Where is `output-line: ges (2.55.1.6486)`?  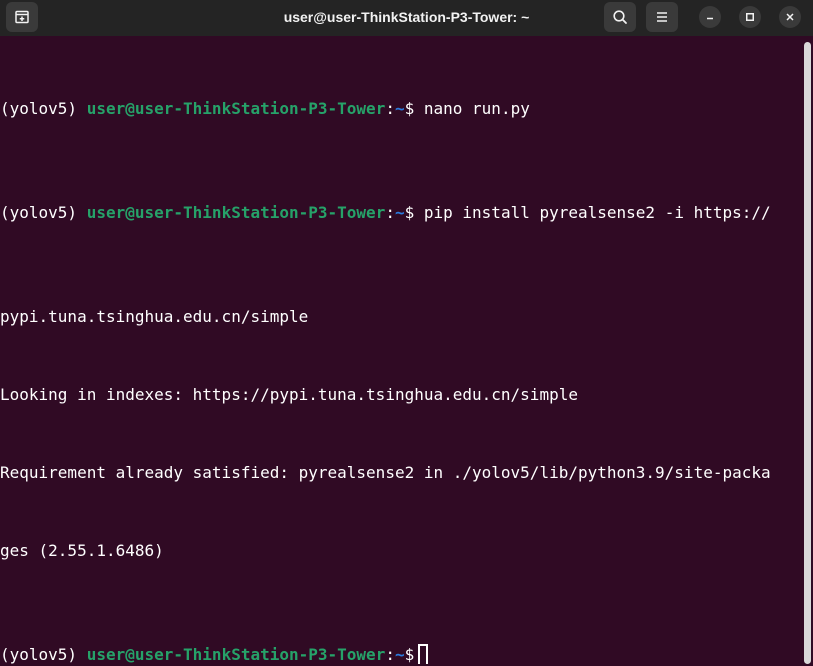
output-line: ges (2.55.1.6486) is located at coordinates (82, 550).